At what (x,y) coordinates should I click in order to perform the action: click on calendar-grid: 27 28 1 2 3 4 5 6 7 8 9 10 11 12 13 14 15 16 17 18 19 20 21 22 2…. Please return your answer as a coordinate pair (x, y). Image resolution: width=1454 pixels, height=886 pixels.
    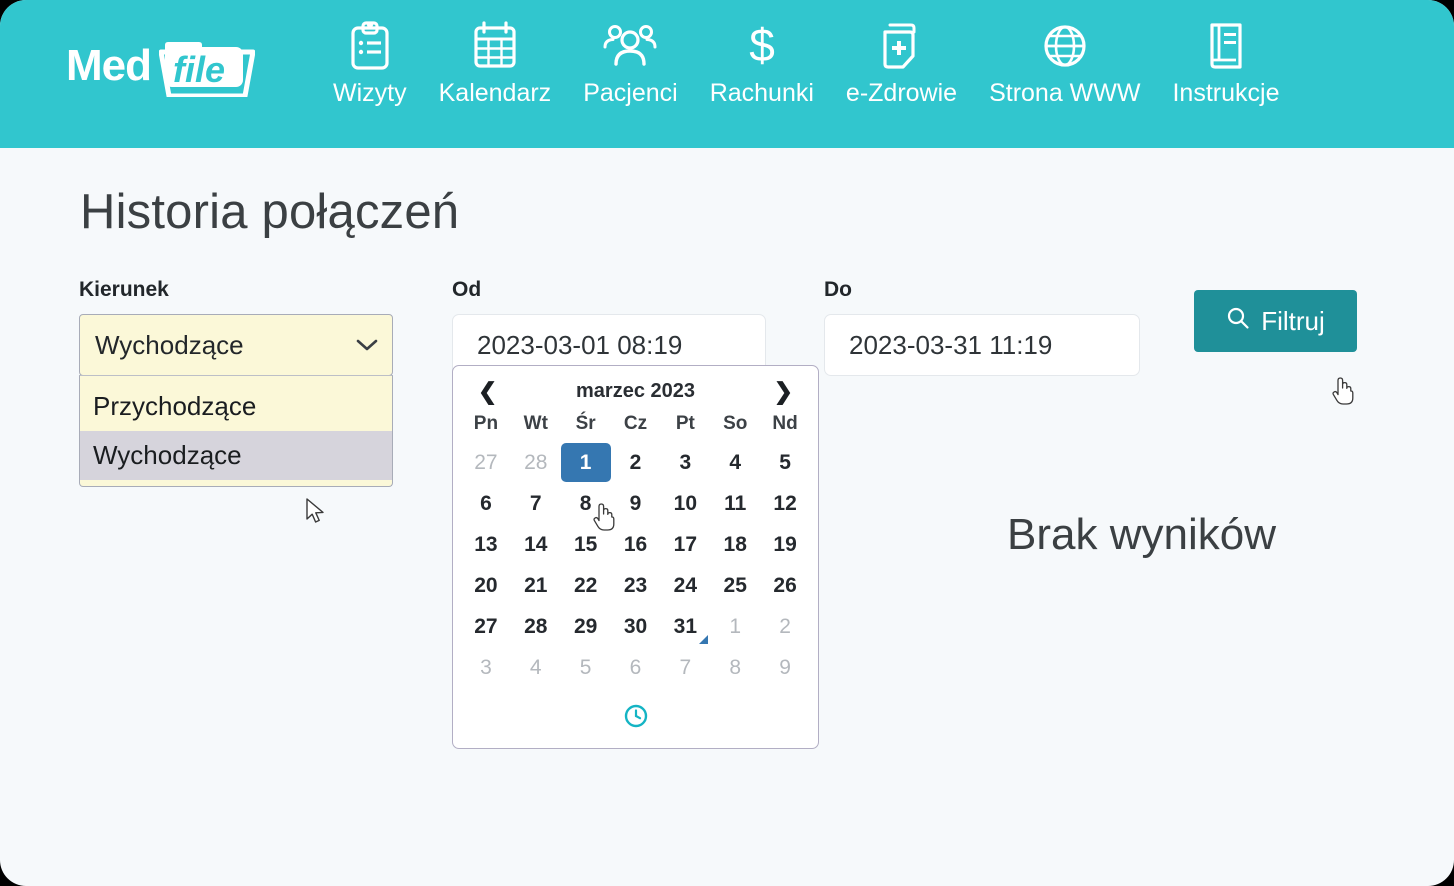
    Looking at the image, I should click on (635, 565).